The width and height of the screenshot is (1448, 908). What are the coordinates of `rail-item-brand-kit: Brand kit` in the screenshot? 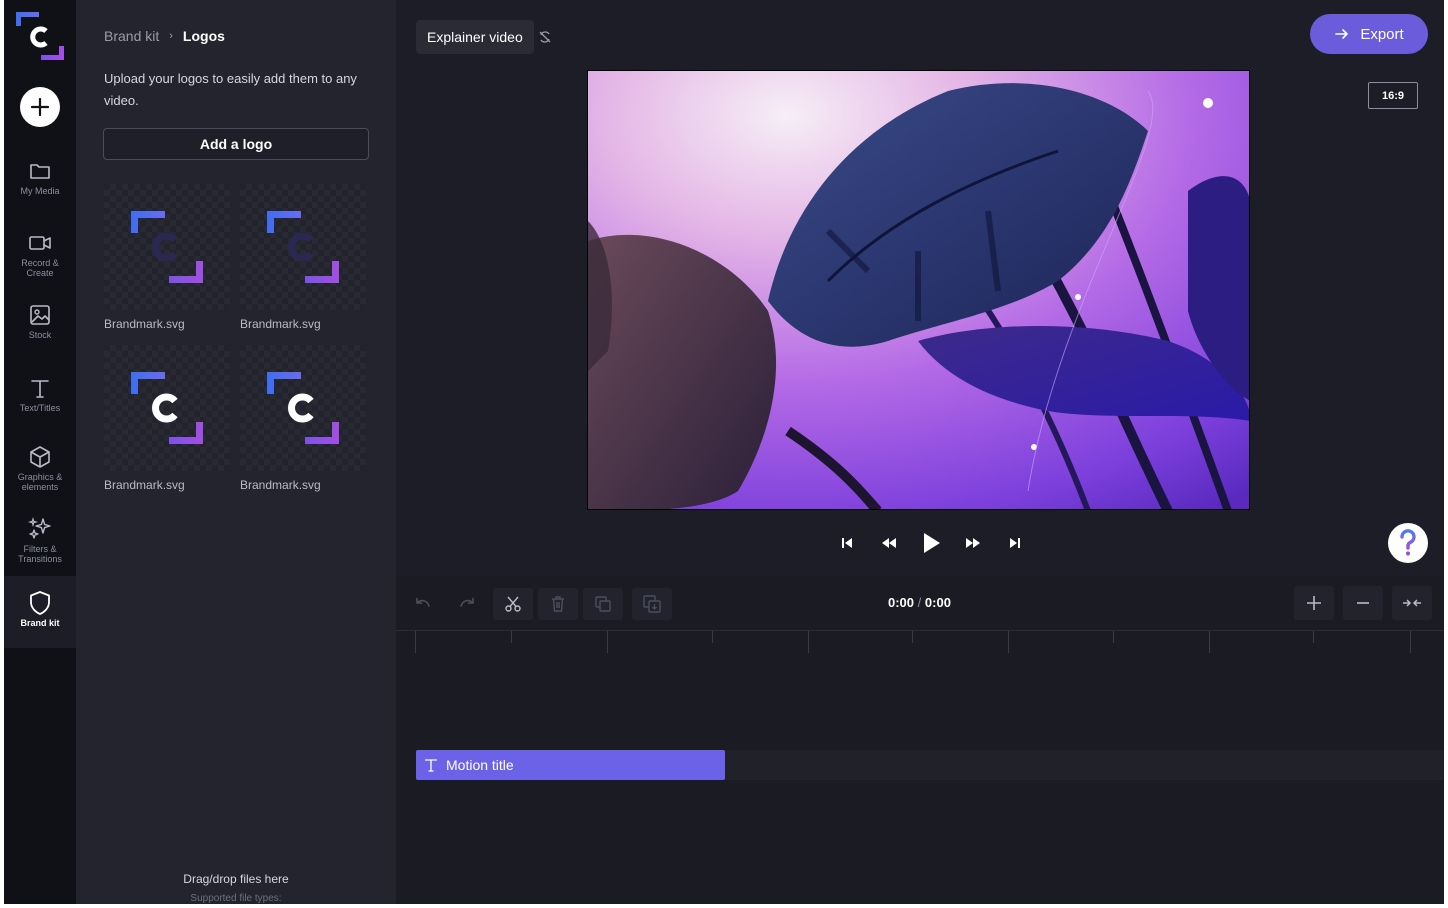 It's located at (40, 612).